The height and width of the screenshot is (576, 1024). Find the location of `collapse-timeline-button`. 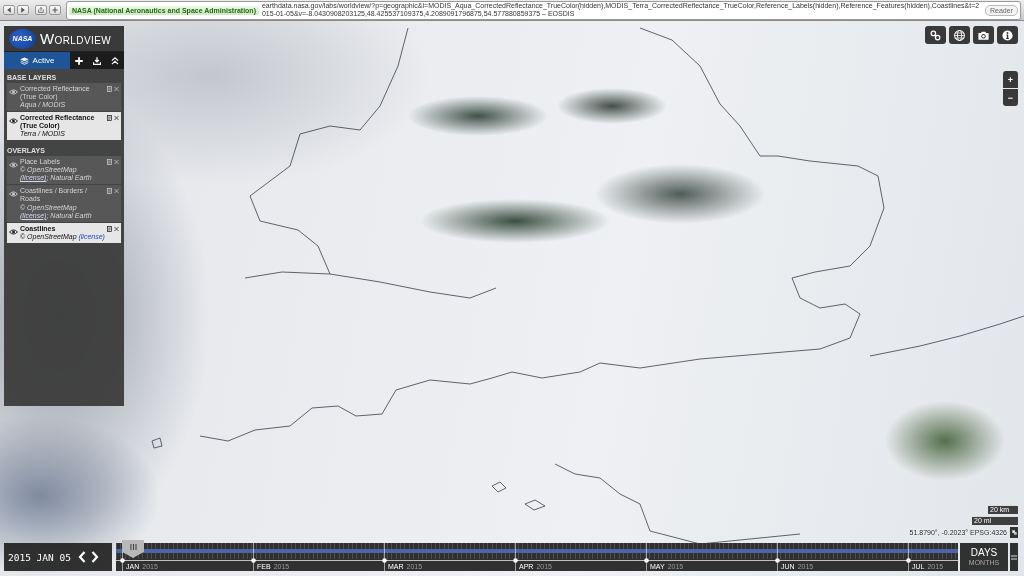

collapse-timeline-button is located at coordinates (1014, 557).